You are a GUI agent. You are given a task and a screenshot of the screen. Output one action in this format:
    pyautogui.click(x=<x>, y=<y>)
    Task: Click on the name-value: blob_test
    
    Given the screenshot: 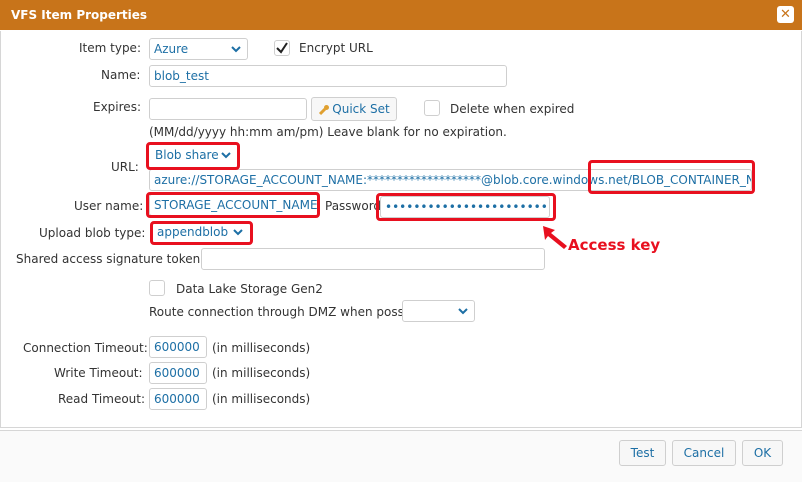 What is the action you would take?
    pyautogui.click(x=181, y=76)
    